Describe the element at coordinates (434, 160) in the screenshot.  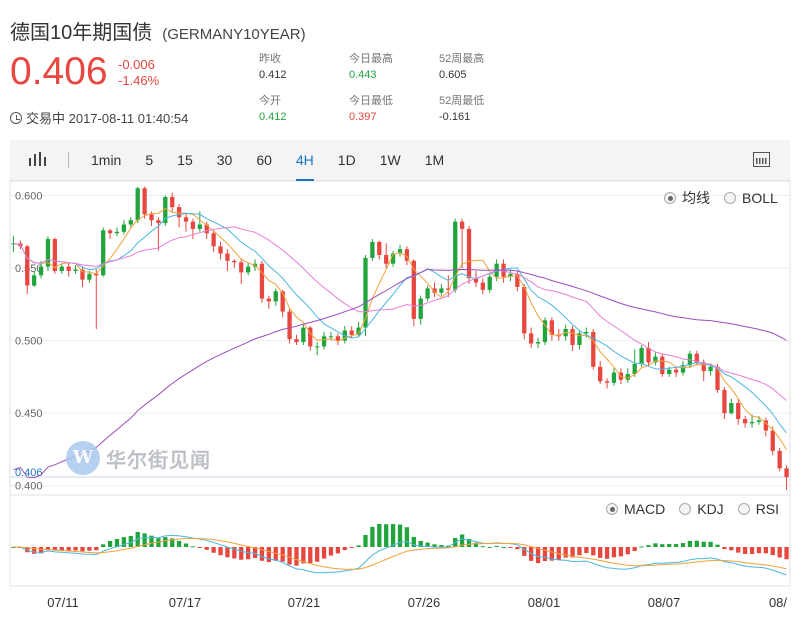
I see `tab-timeframe-1m: 1M` at that location.